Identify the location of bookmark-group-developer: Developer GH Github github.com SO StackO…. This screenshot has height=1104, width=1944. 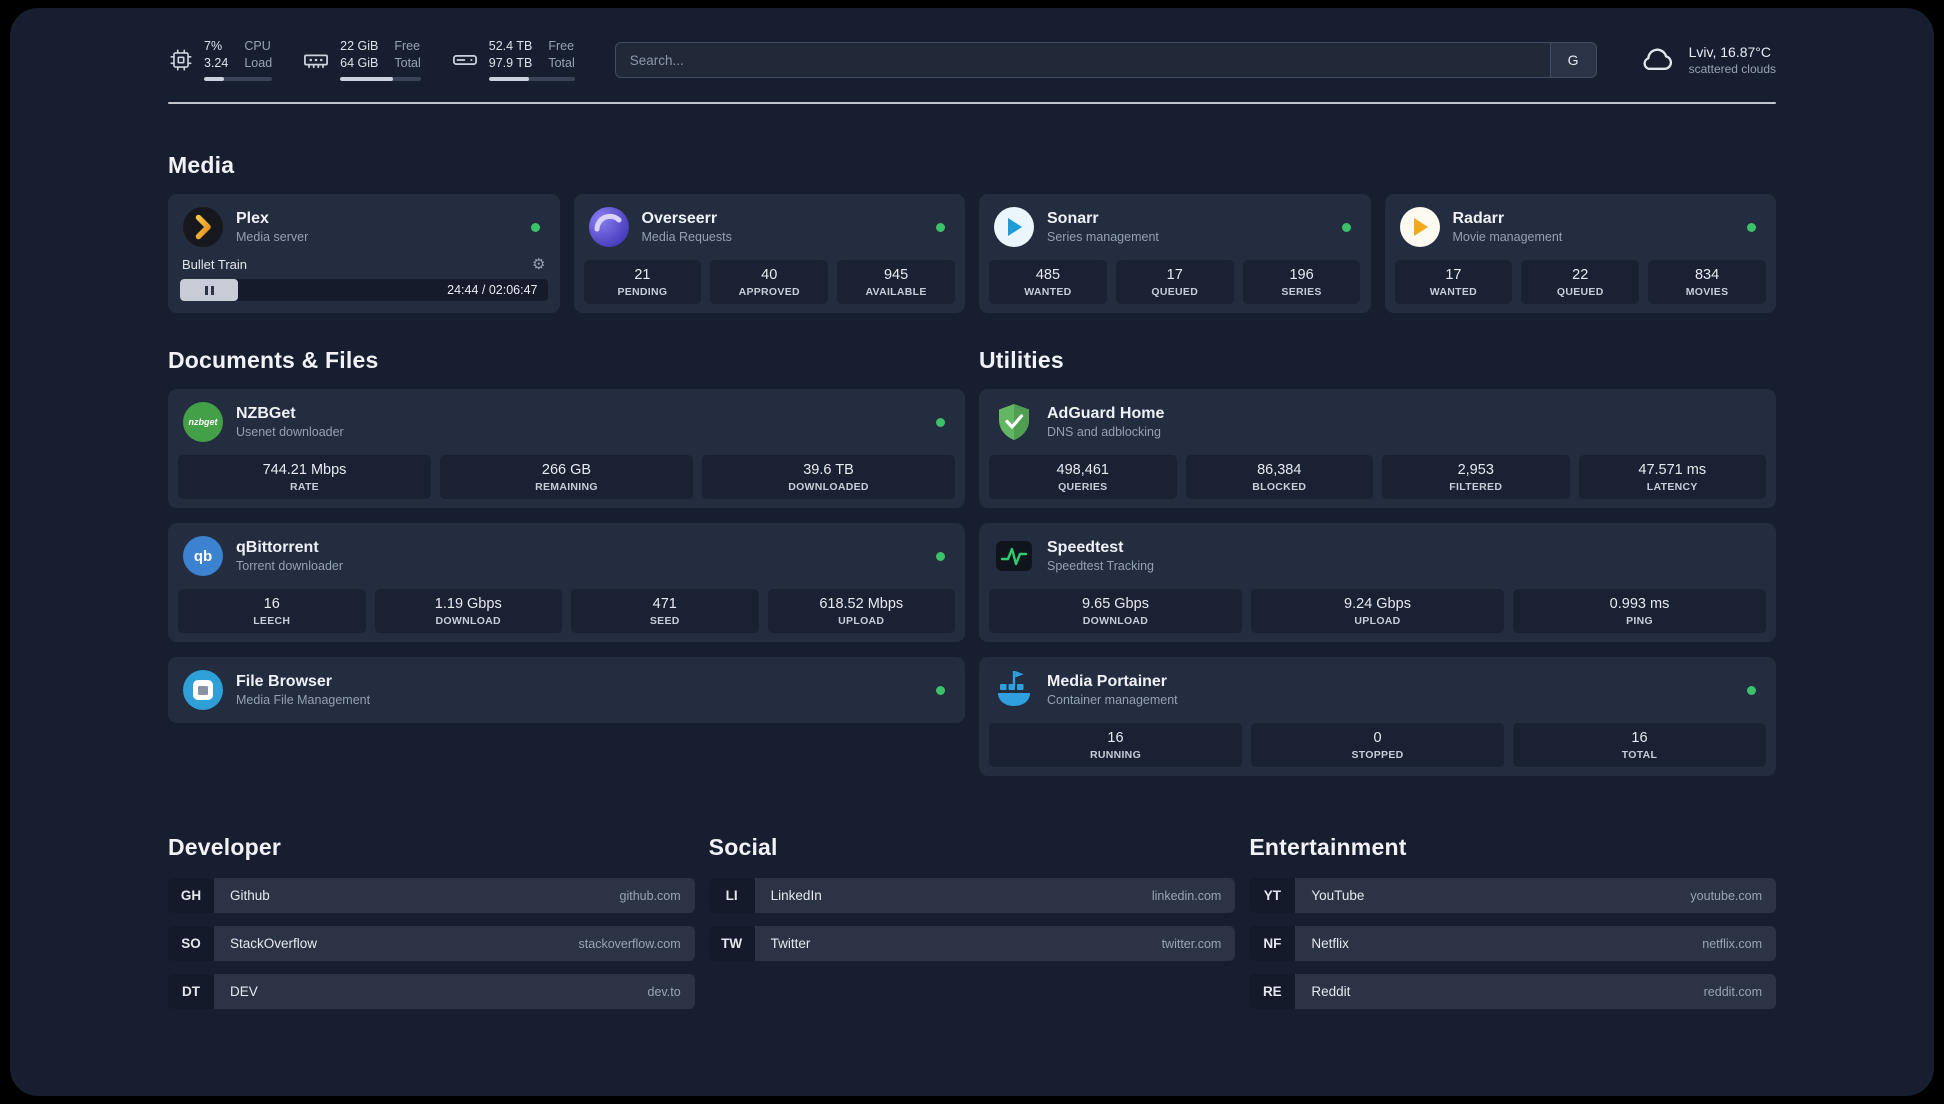
(431, 920).